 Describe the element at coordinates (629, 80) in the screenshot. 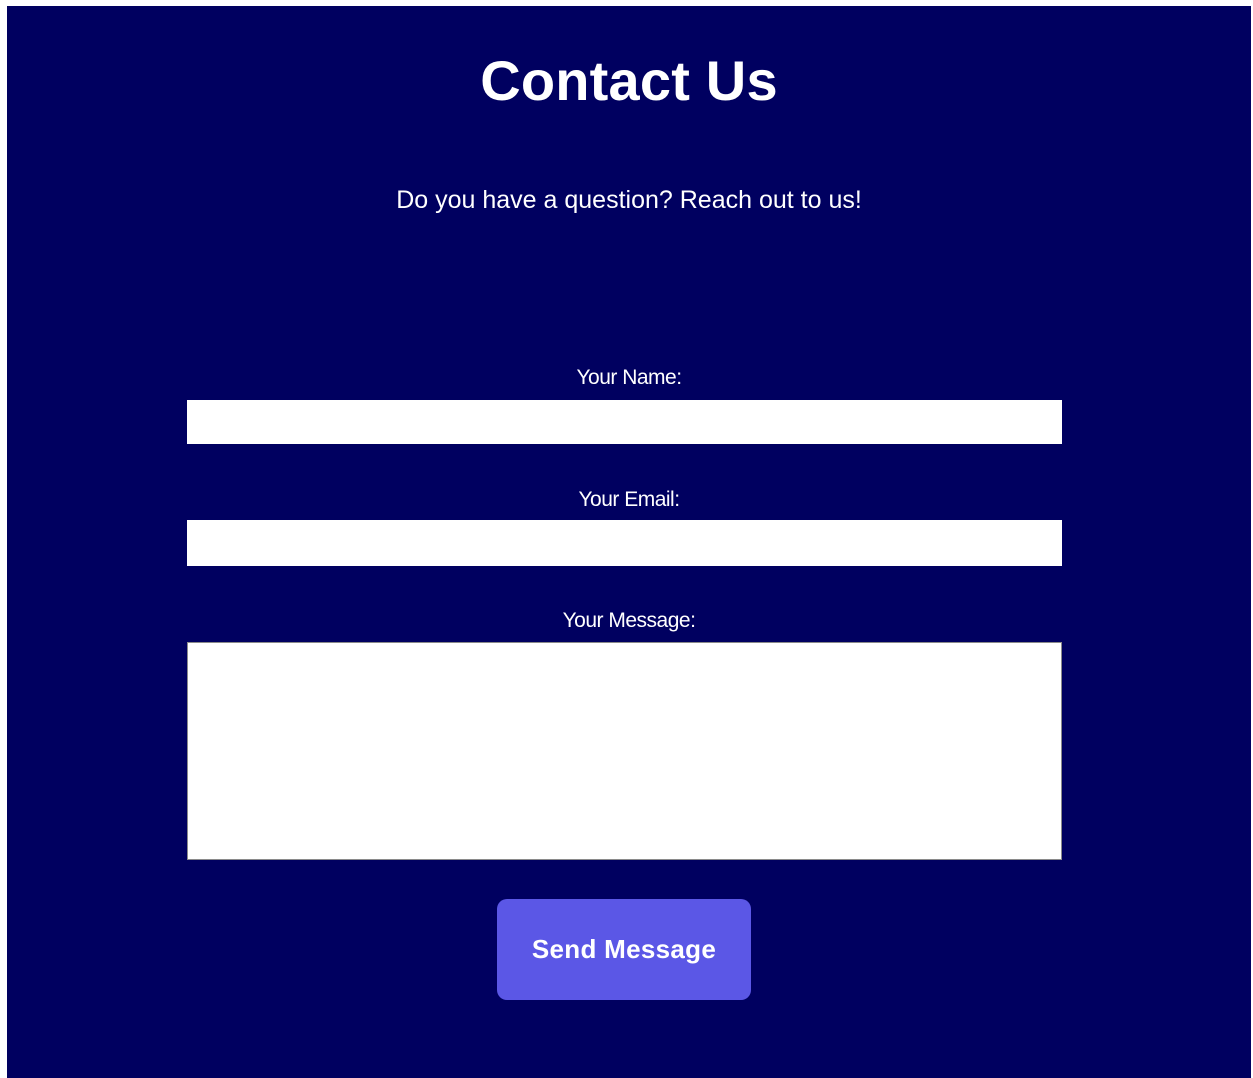

I see `page-title: Contact Us` at that location.